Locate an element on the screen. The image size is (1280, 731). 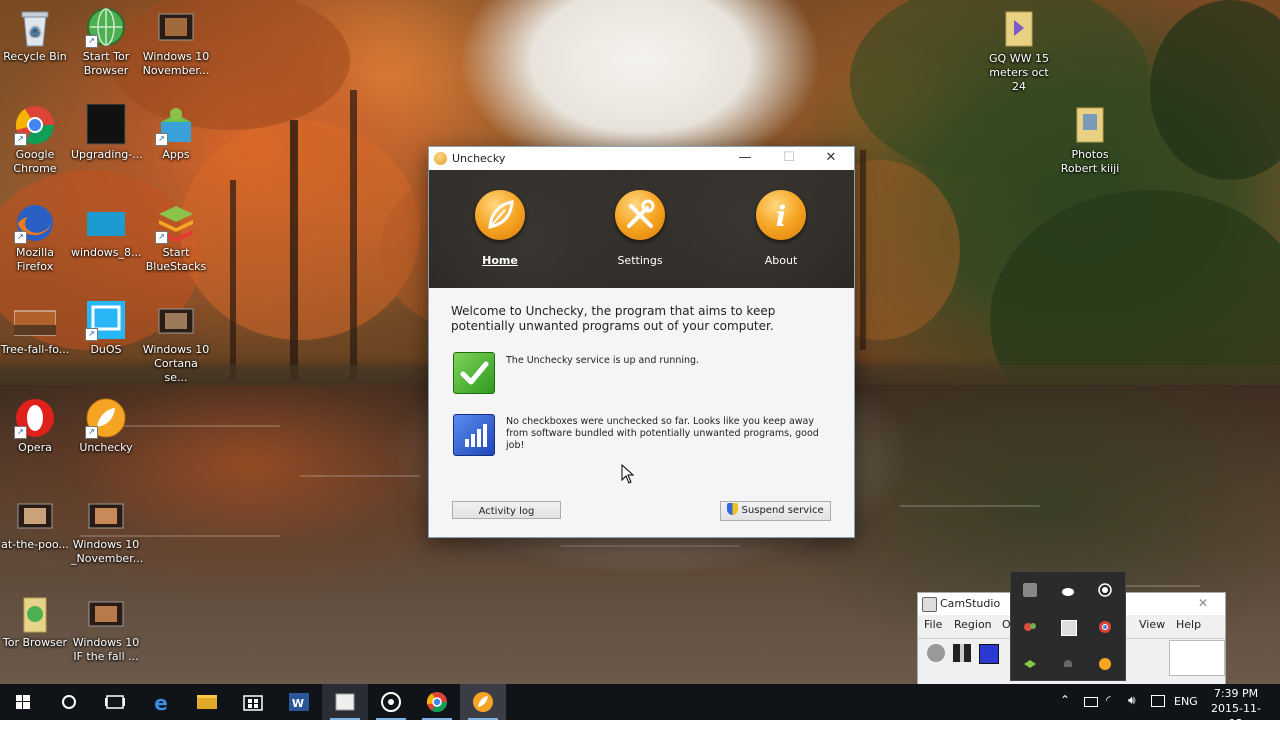
taskbar-obs is located at coordinates (391, 702).